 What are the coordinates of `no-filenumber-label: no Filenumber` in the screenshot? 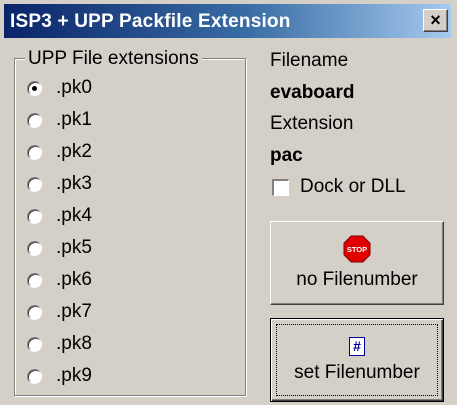 It's located at (357, 279).